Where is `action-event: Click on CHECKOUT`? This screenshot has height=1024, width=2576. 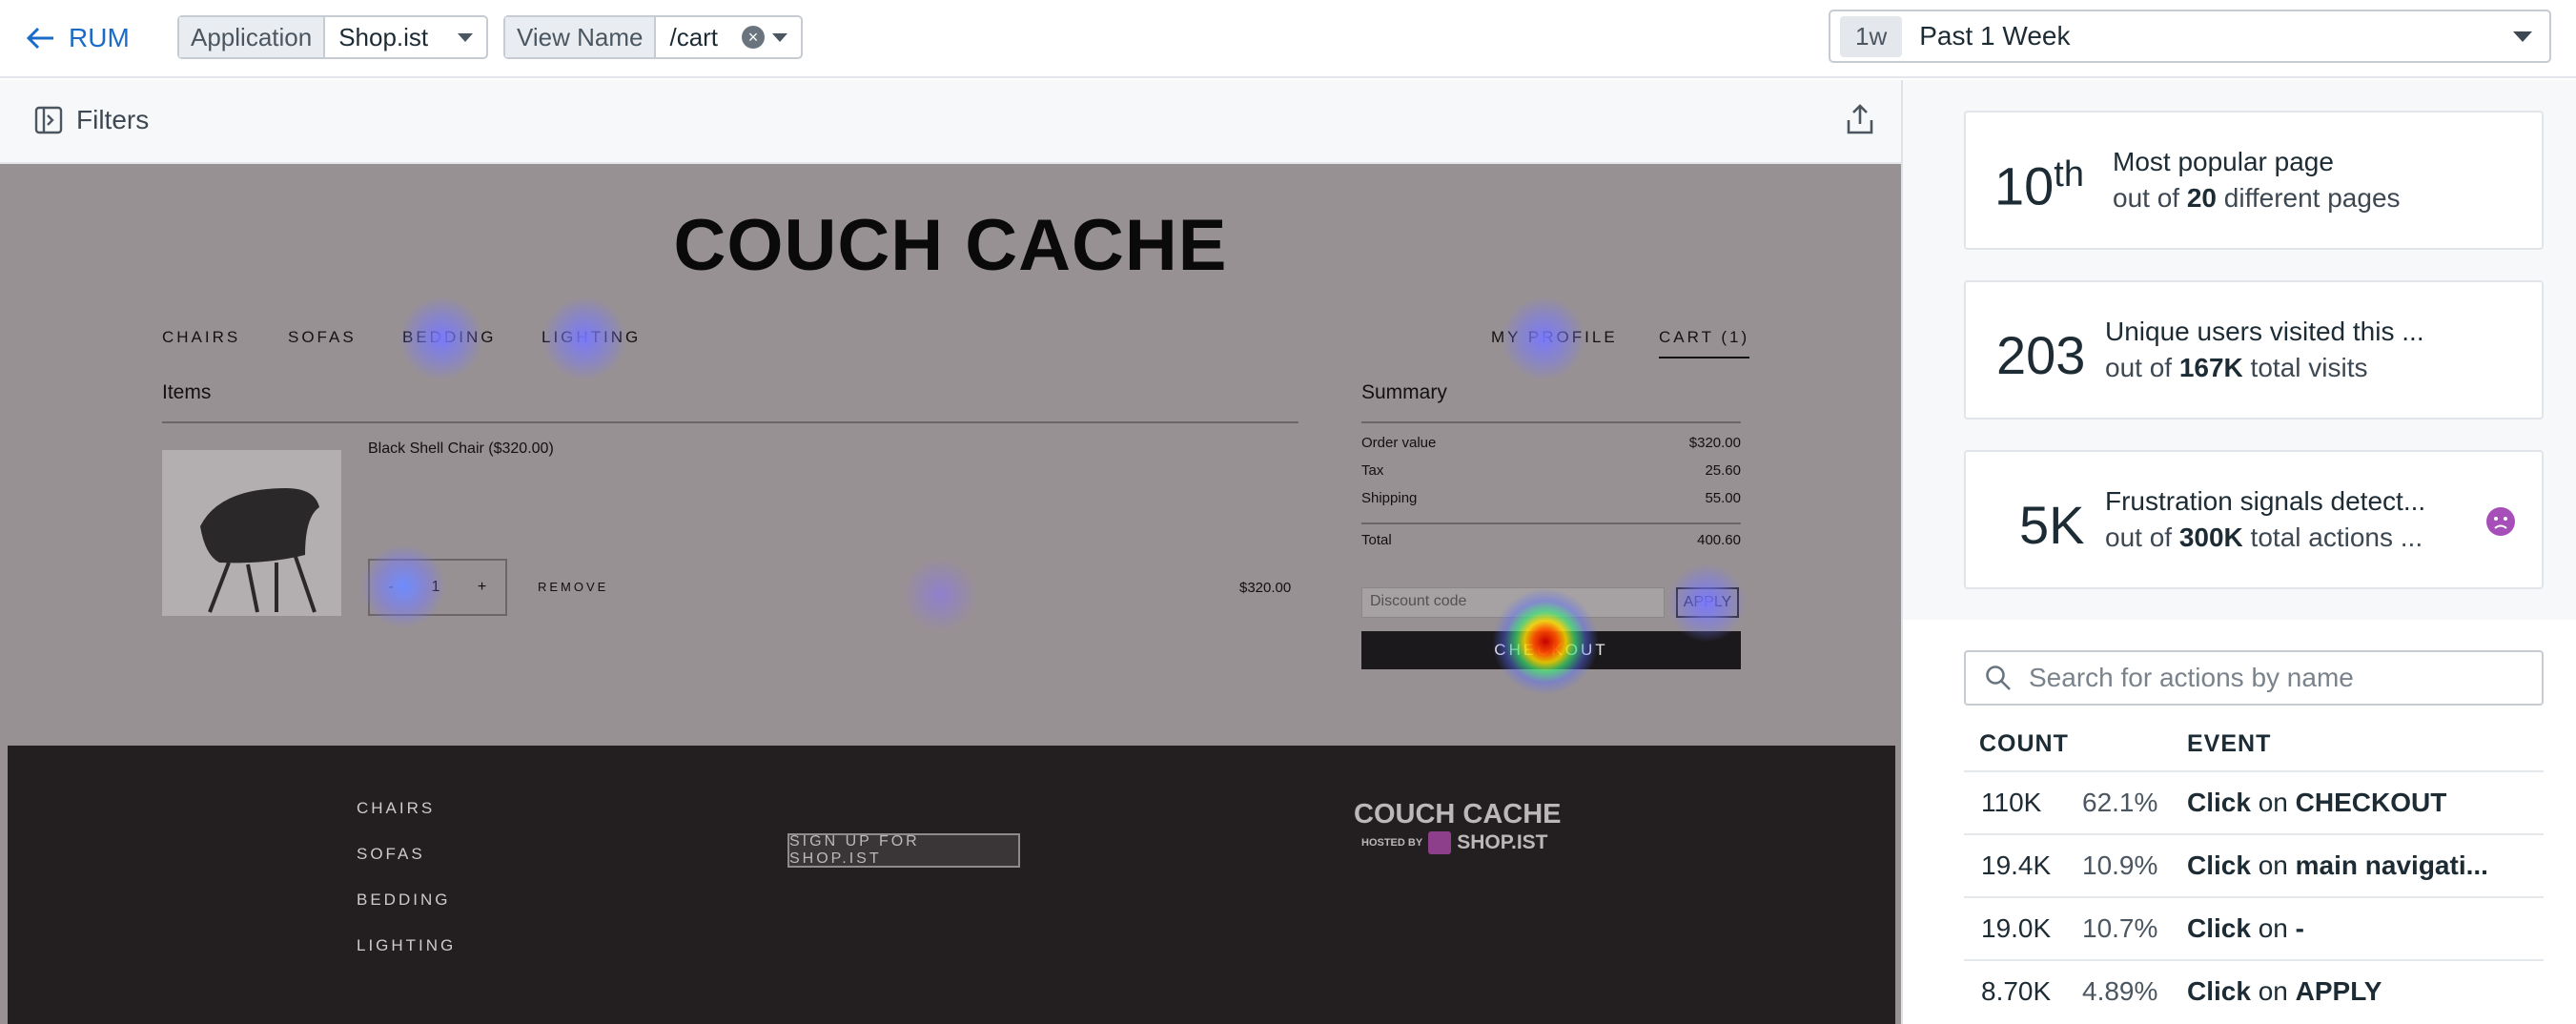
action-event: Click on CHECKOUT is located at coordinates (2316, 803).